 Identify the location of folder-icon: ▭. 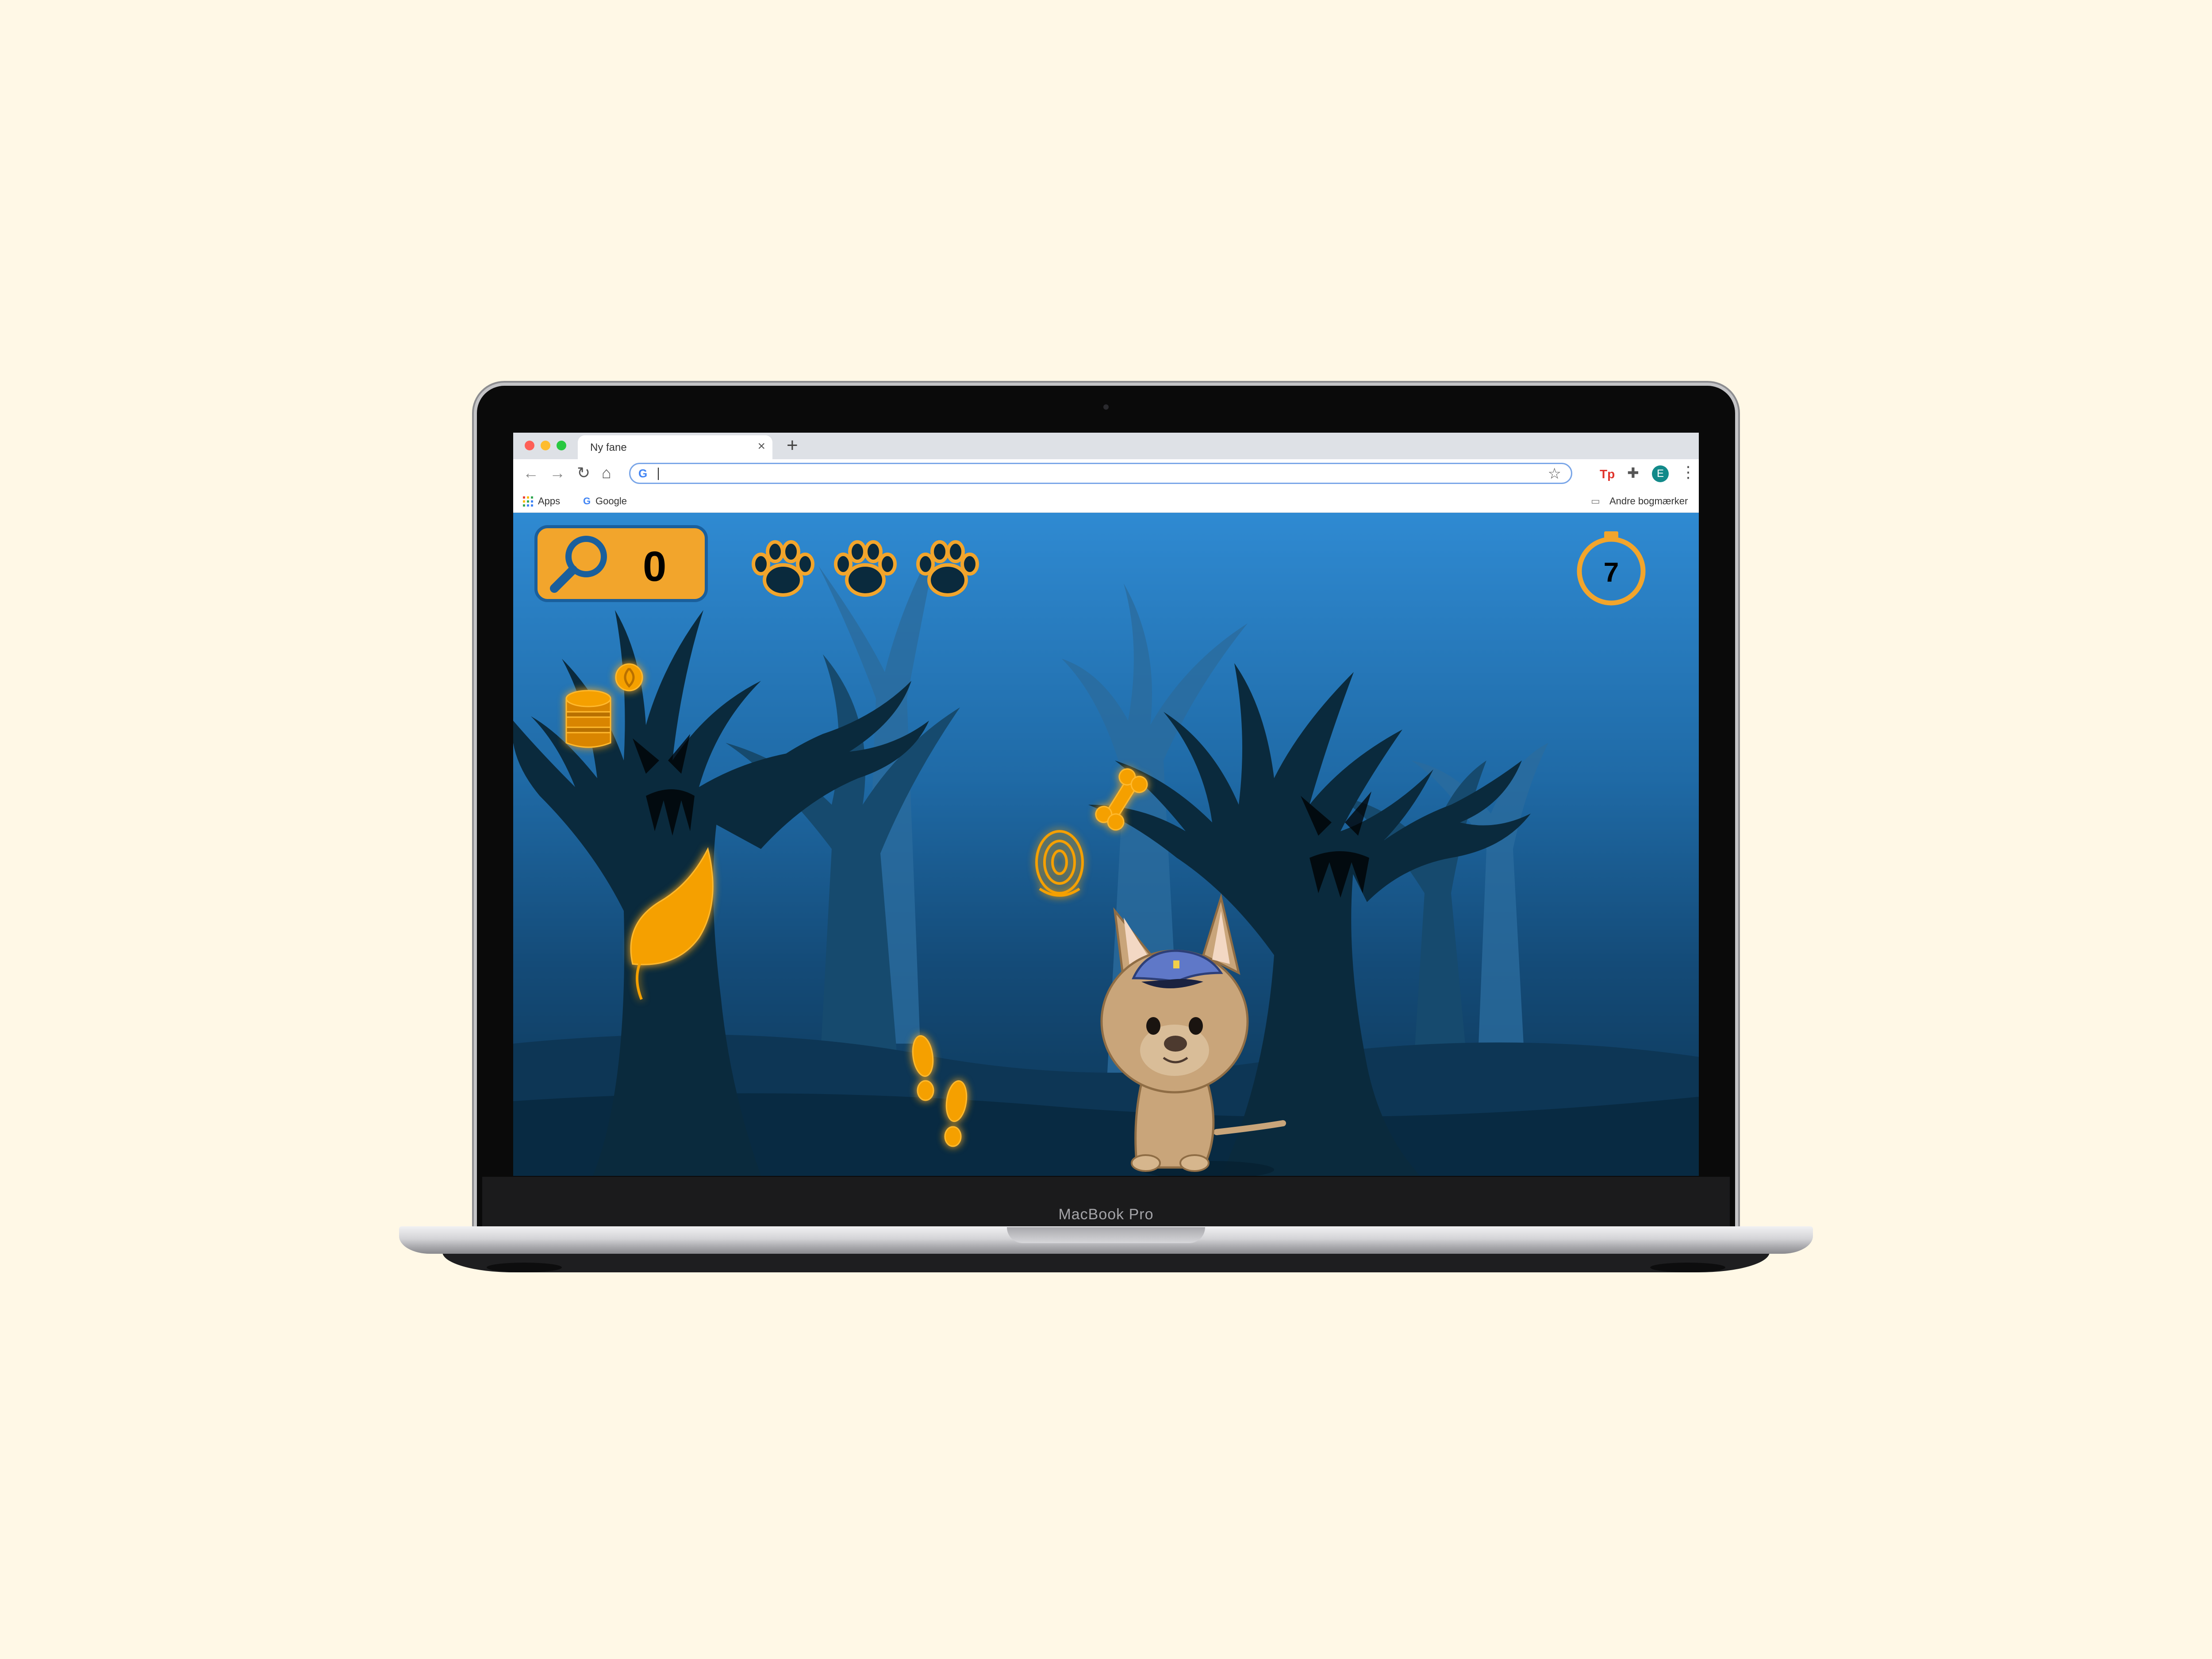
(1595, 501).